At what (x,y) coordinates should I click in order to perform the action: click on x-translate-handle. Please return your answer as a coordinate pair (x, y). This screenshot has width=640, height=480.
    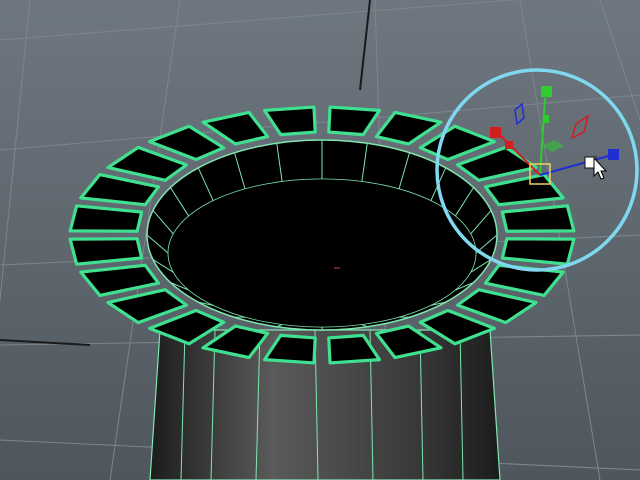
    Looking at the image, I should click on (509, 145).